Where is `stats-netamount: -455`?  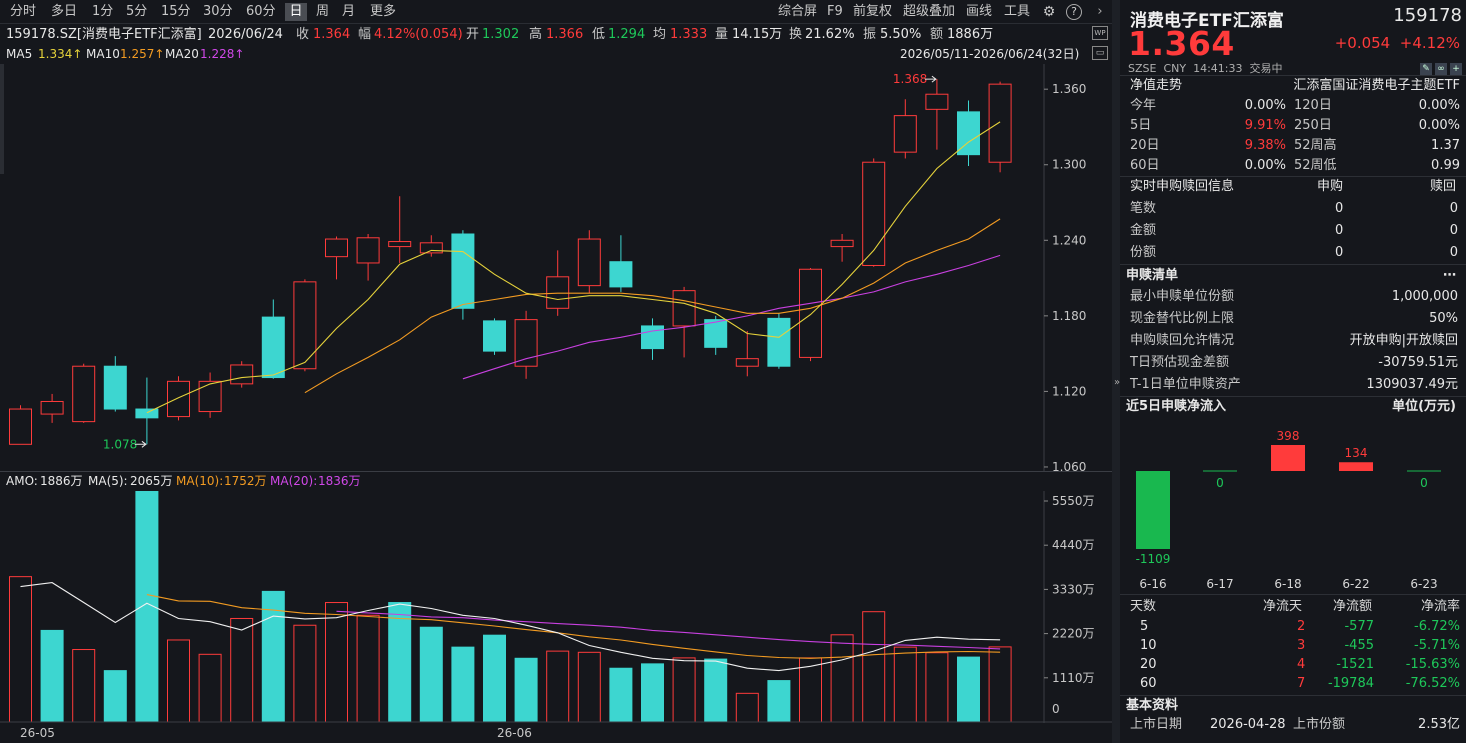
stats-netamount: -455 is located at coordinates (1359, 645).